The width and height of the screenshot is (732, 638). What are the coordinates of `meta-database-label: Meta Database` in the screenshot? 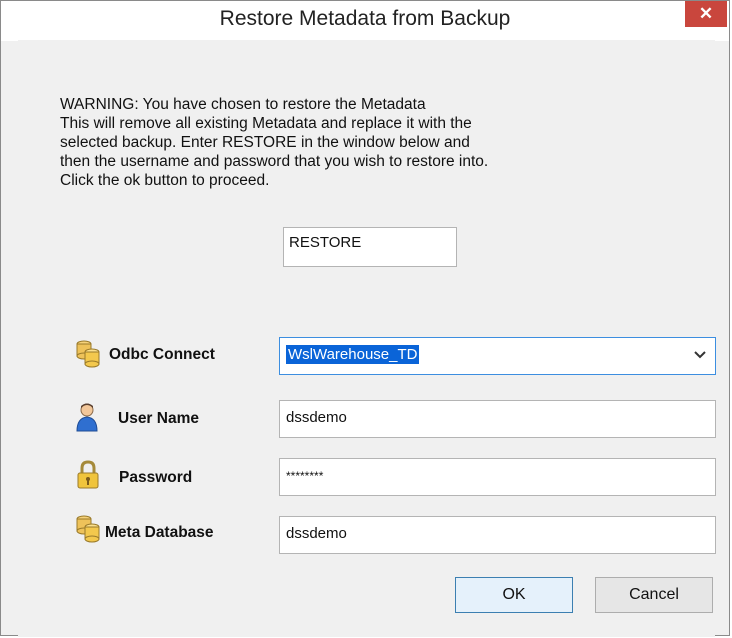 It's located at (159, 532).